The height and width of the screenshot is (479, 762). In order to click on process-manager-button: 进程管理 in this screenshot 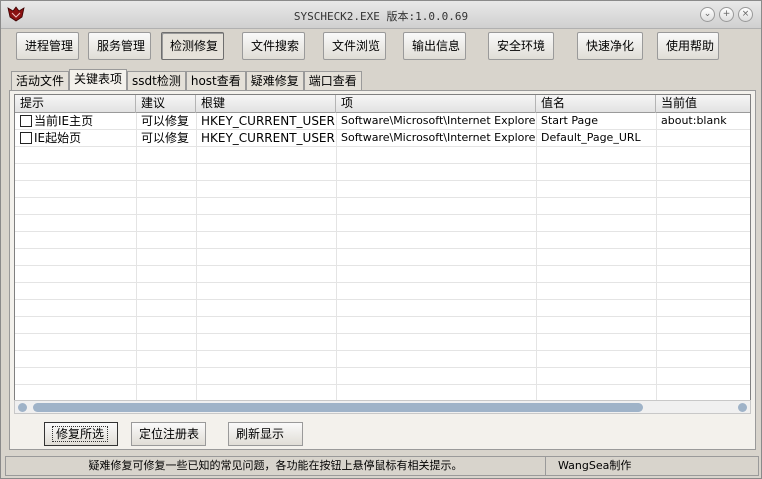, I will do `click(47, 46)`.